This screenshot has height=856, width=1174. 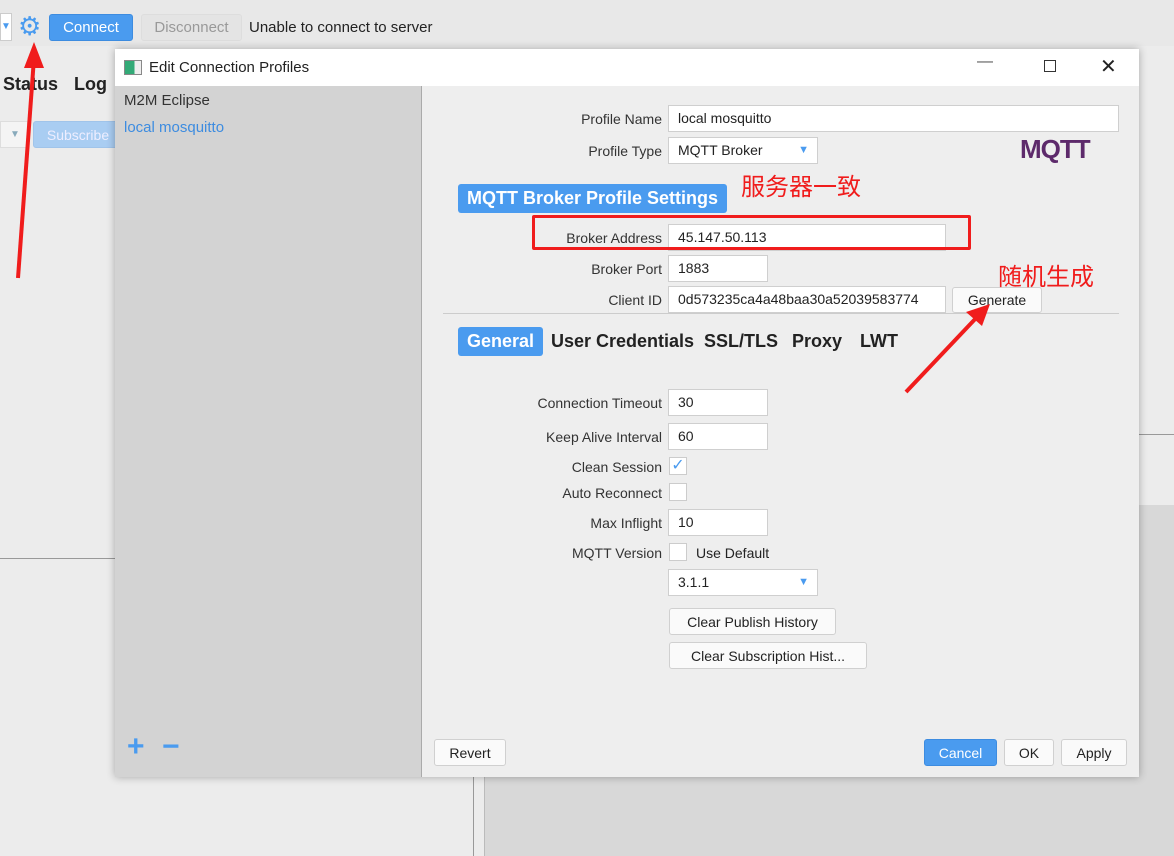 What do you see at coordinates (26, 168) in the screenshot?
I see `arrow-to-gear` at bounding box center [26, 168].